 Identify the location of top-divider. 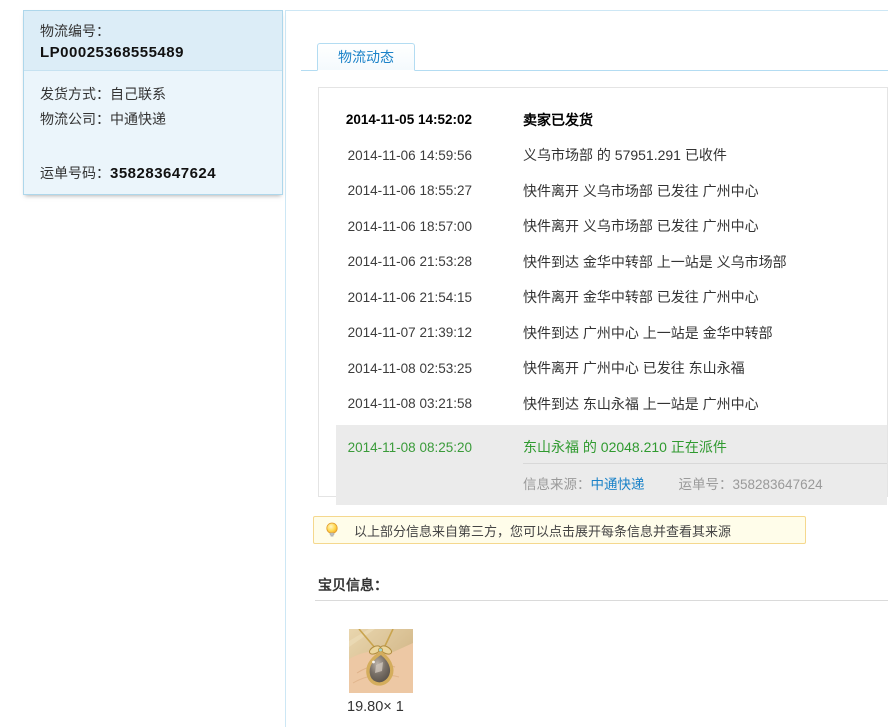
(586, 10).